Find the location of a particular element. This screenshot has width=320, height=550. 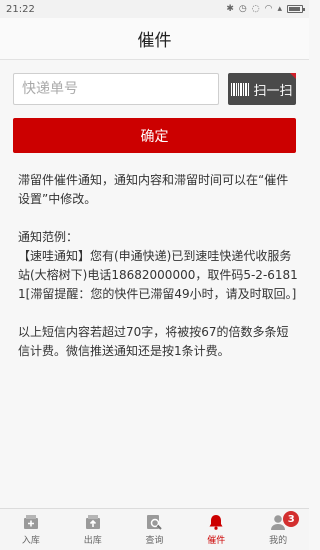

tab-mine: 我的 3 is located at coordinates (278, 529).